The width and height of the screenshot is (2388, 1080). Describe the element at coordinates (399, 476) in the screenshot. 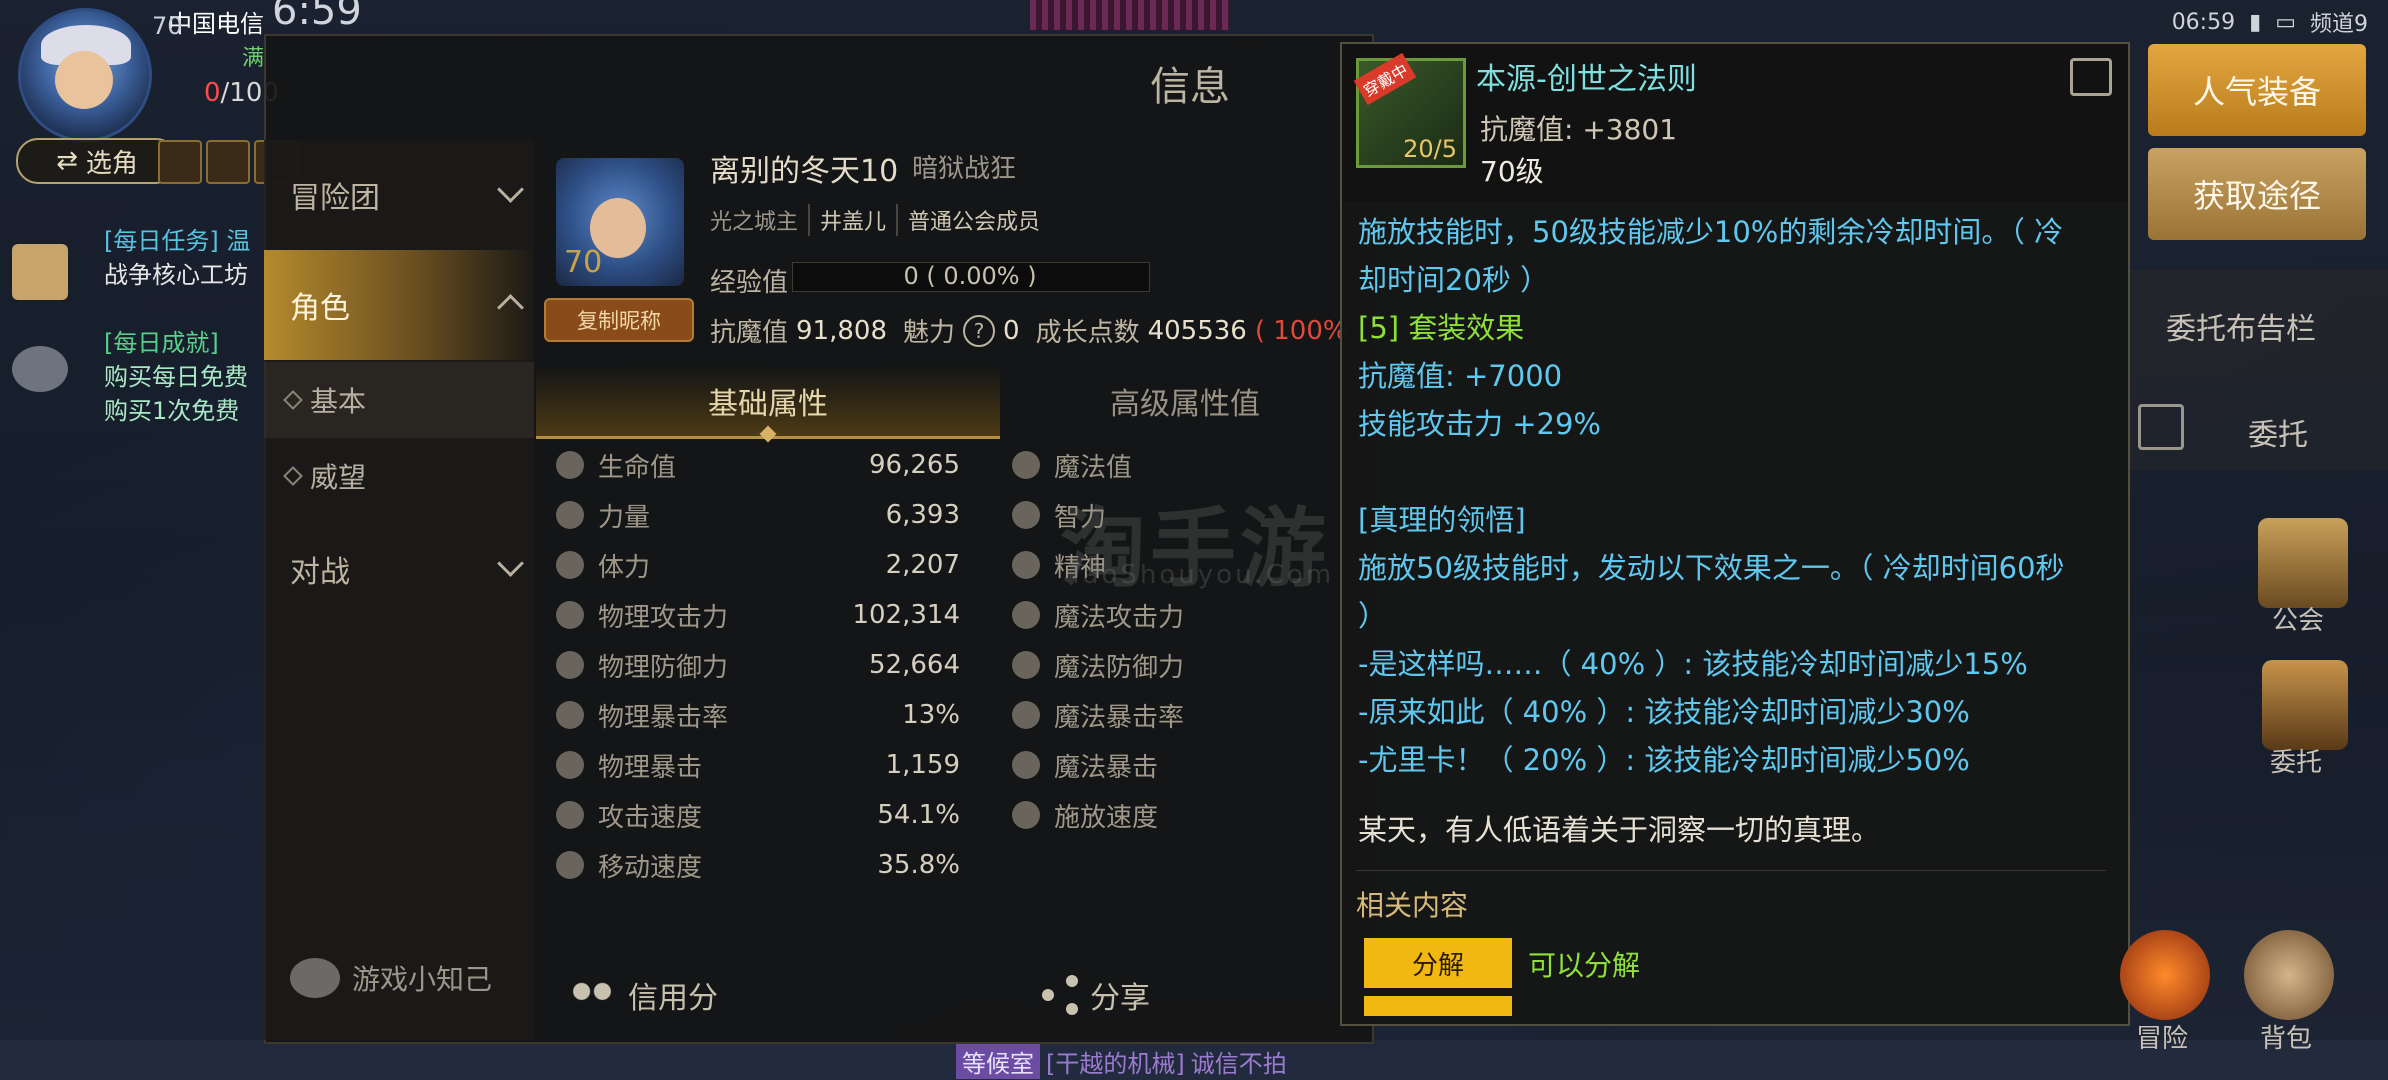

I see `sidebar-item-prestige: 威望` at that location.